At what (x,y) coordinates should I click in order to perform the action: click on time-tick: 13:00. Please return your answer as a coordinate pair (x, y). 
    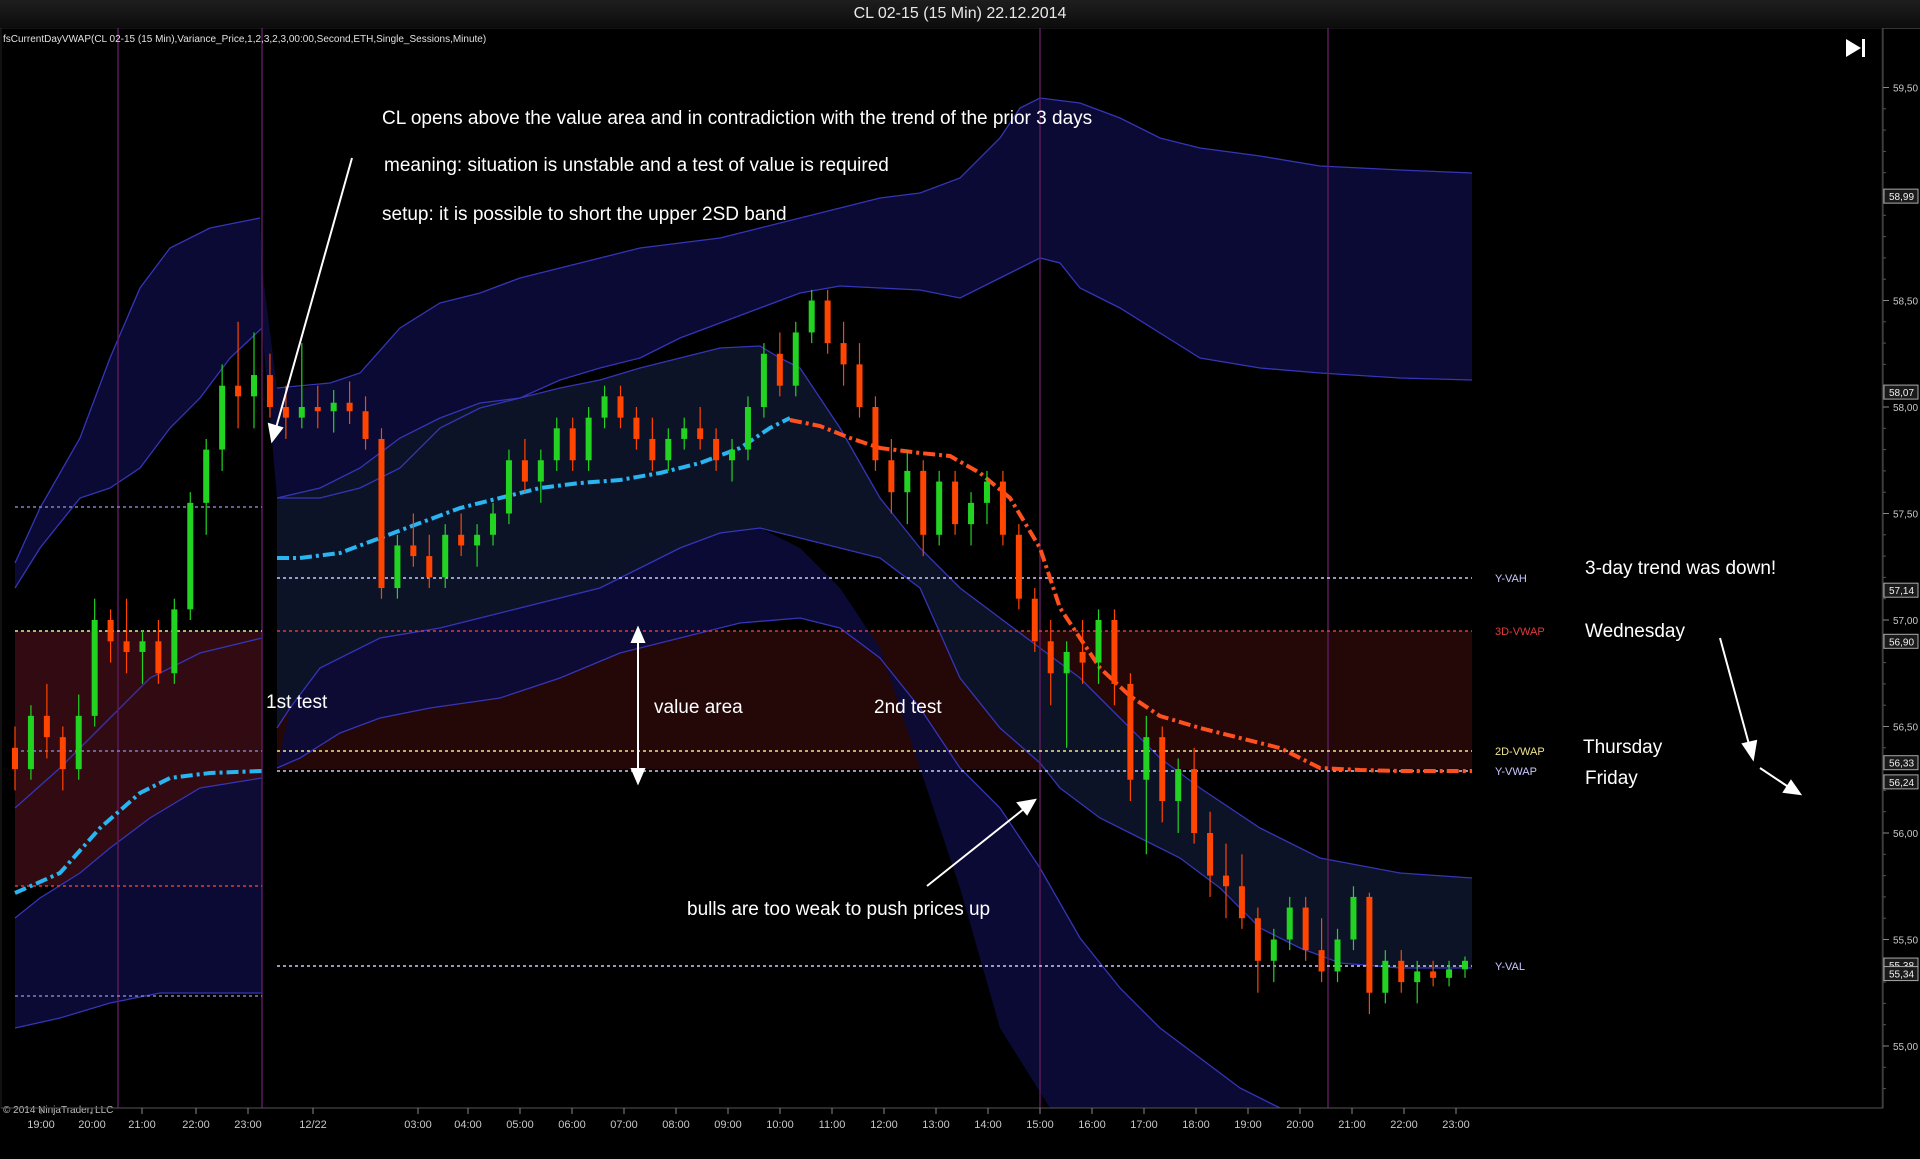
    Looking at the image, I should click on (936, 1119).